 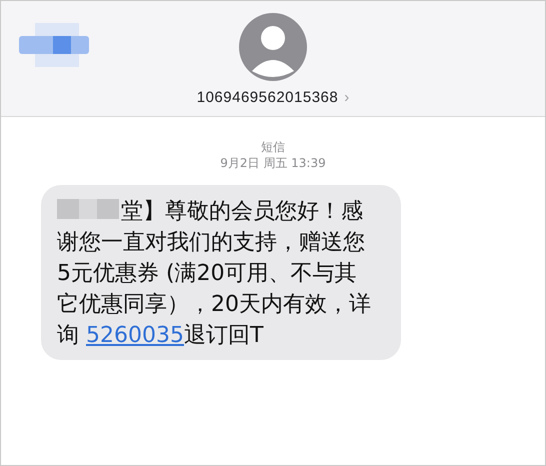 What do you see at coordinates (273, 147) in the screenshot?
I see `service-label: 短信` at bounding box center [273, 147].